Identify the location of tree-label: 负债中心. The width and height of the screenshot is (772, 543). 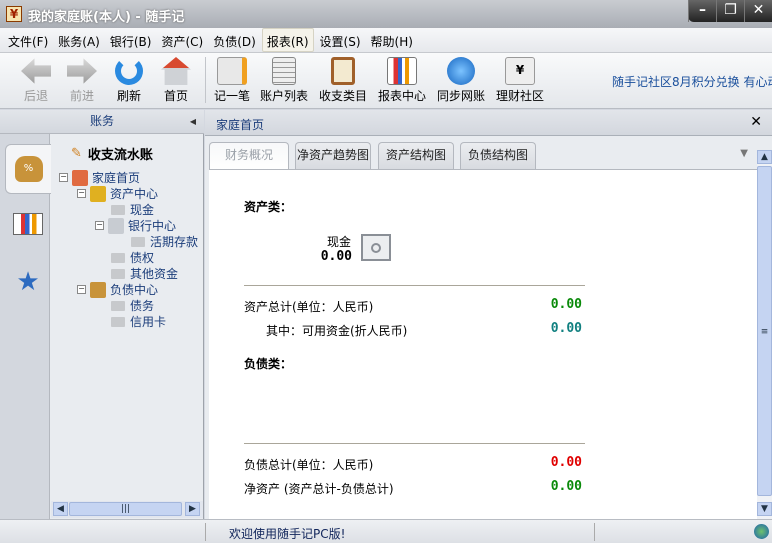
(134, 290).